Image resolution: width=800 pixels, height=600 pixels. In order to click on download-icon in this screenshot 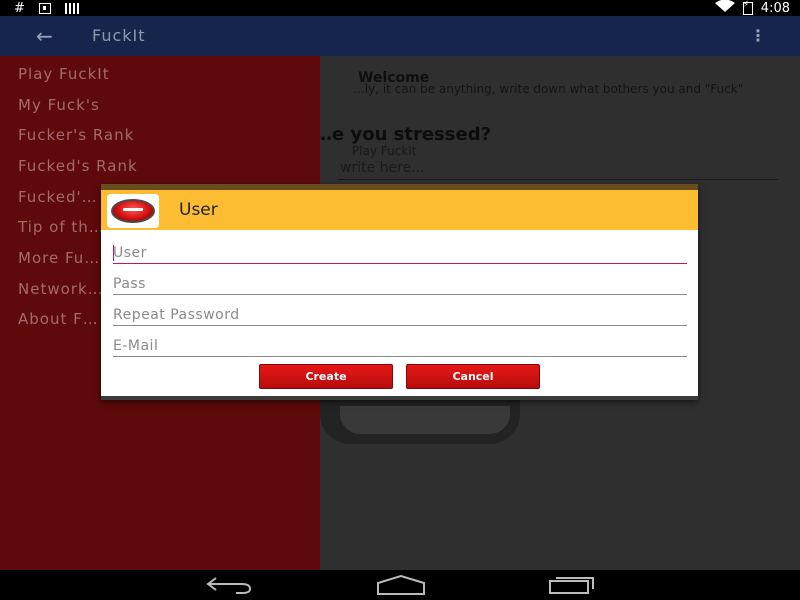, I will do `click(44, 8)`.